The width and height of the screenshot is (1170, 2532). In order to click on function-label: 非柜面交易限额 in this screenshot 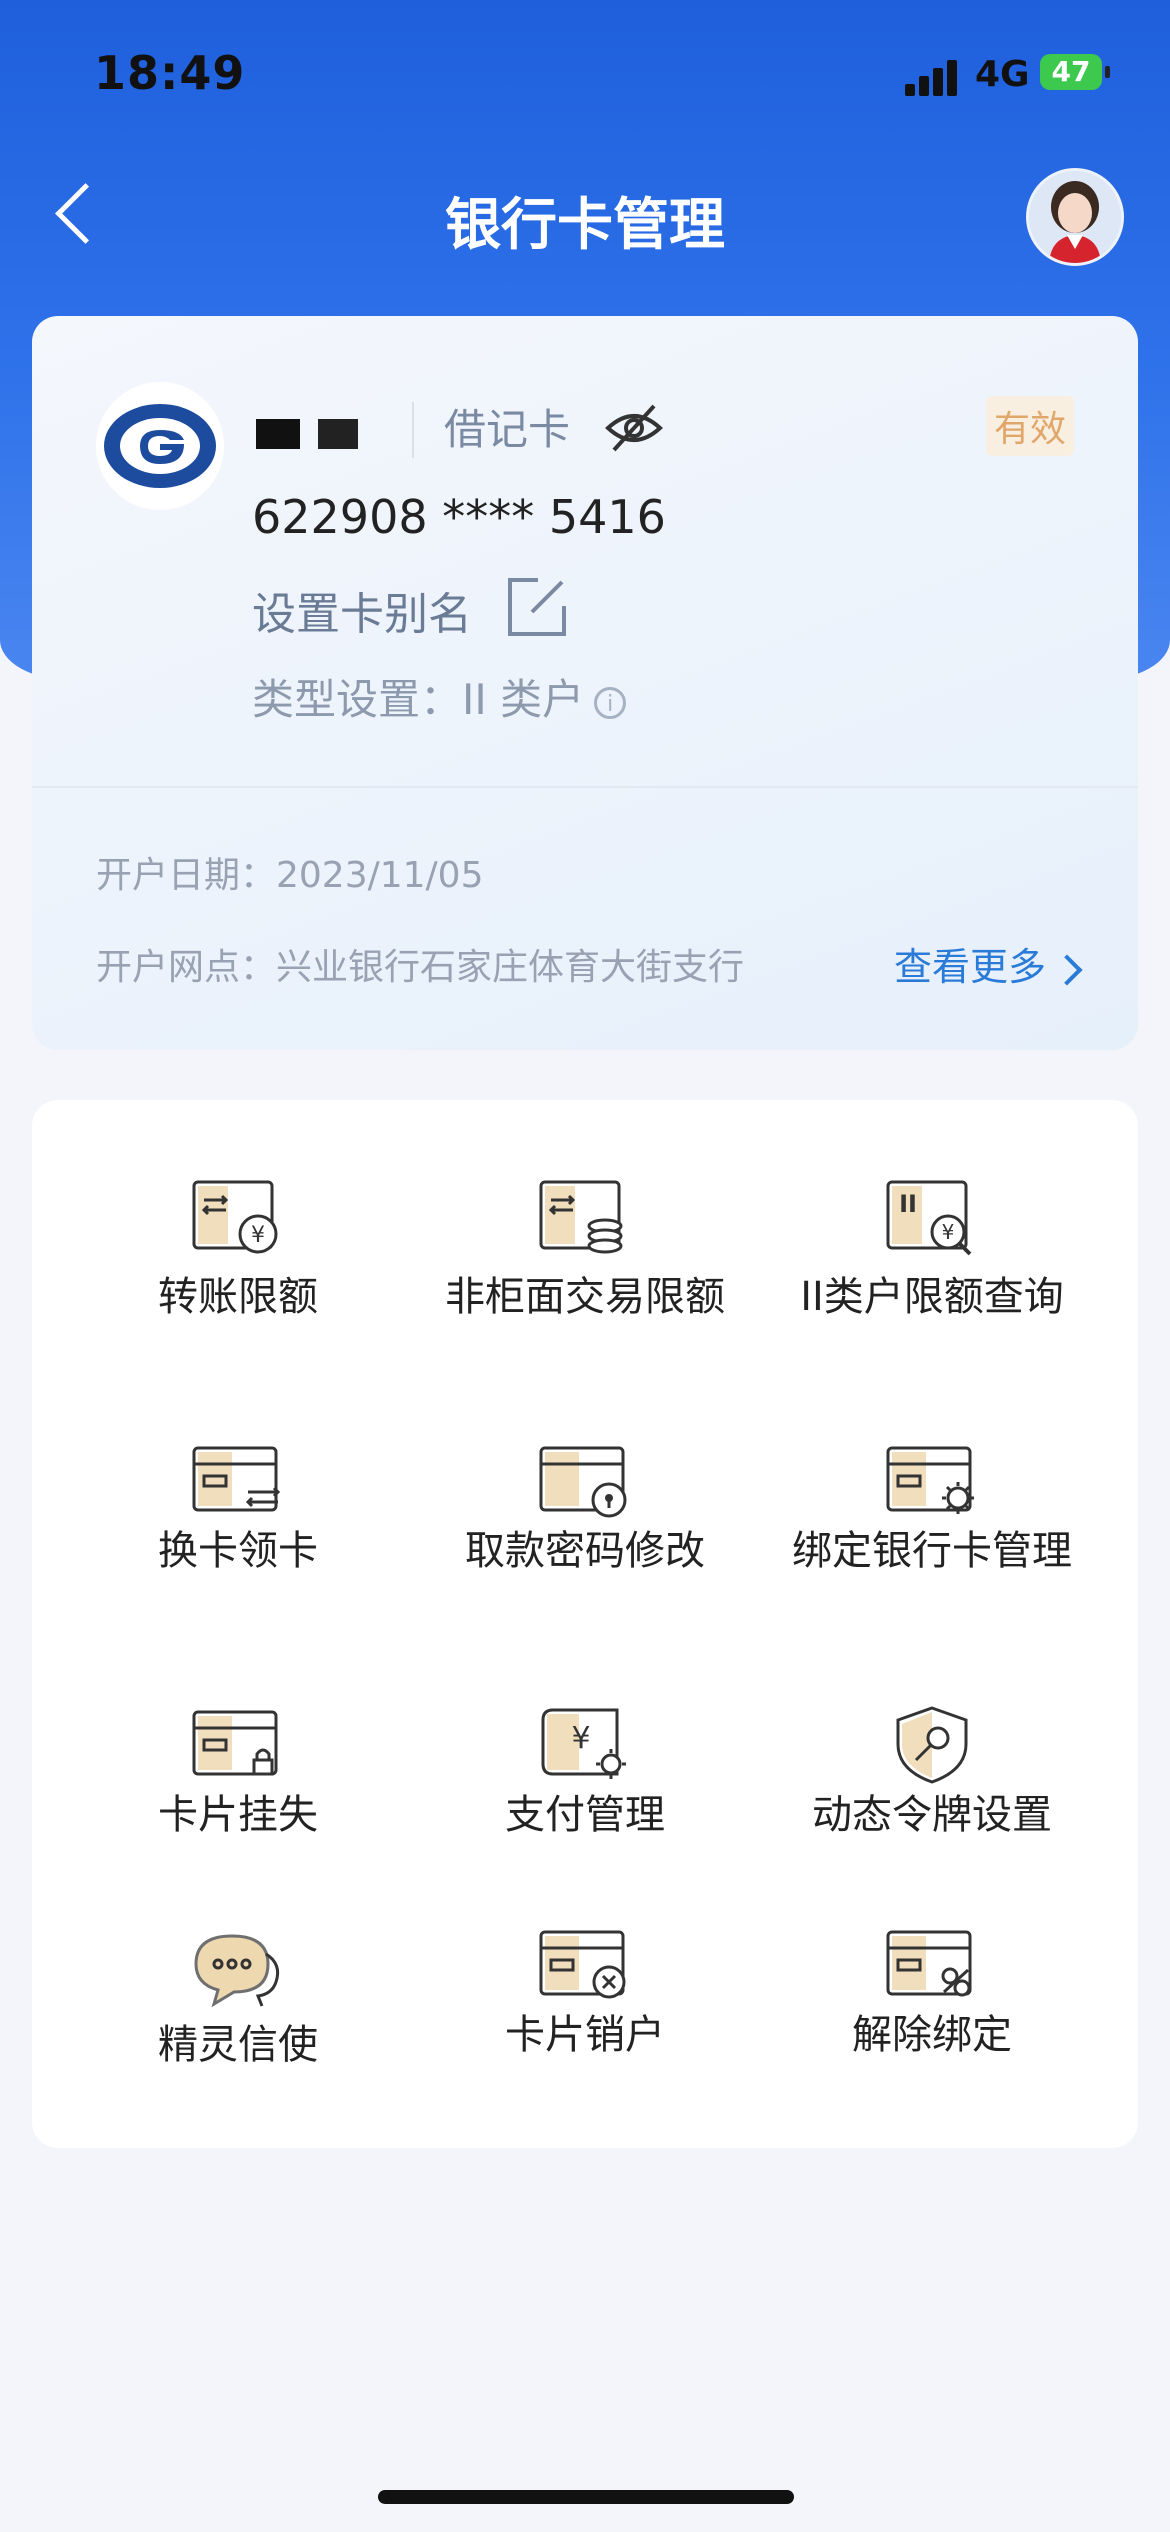, I will do `click(585, 1297)`.